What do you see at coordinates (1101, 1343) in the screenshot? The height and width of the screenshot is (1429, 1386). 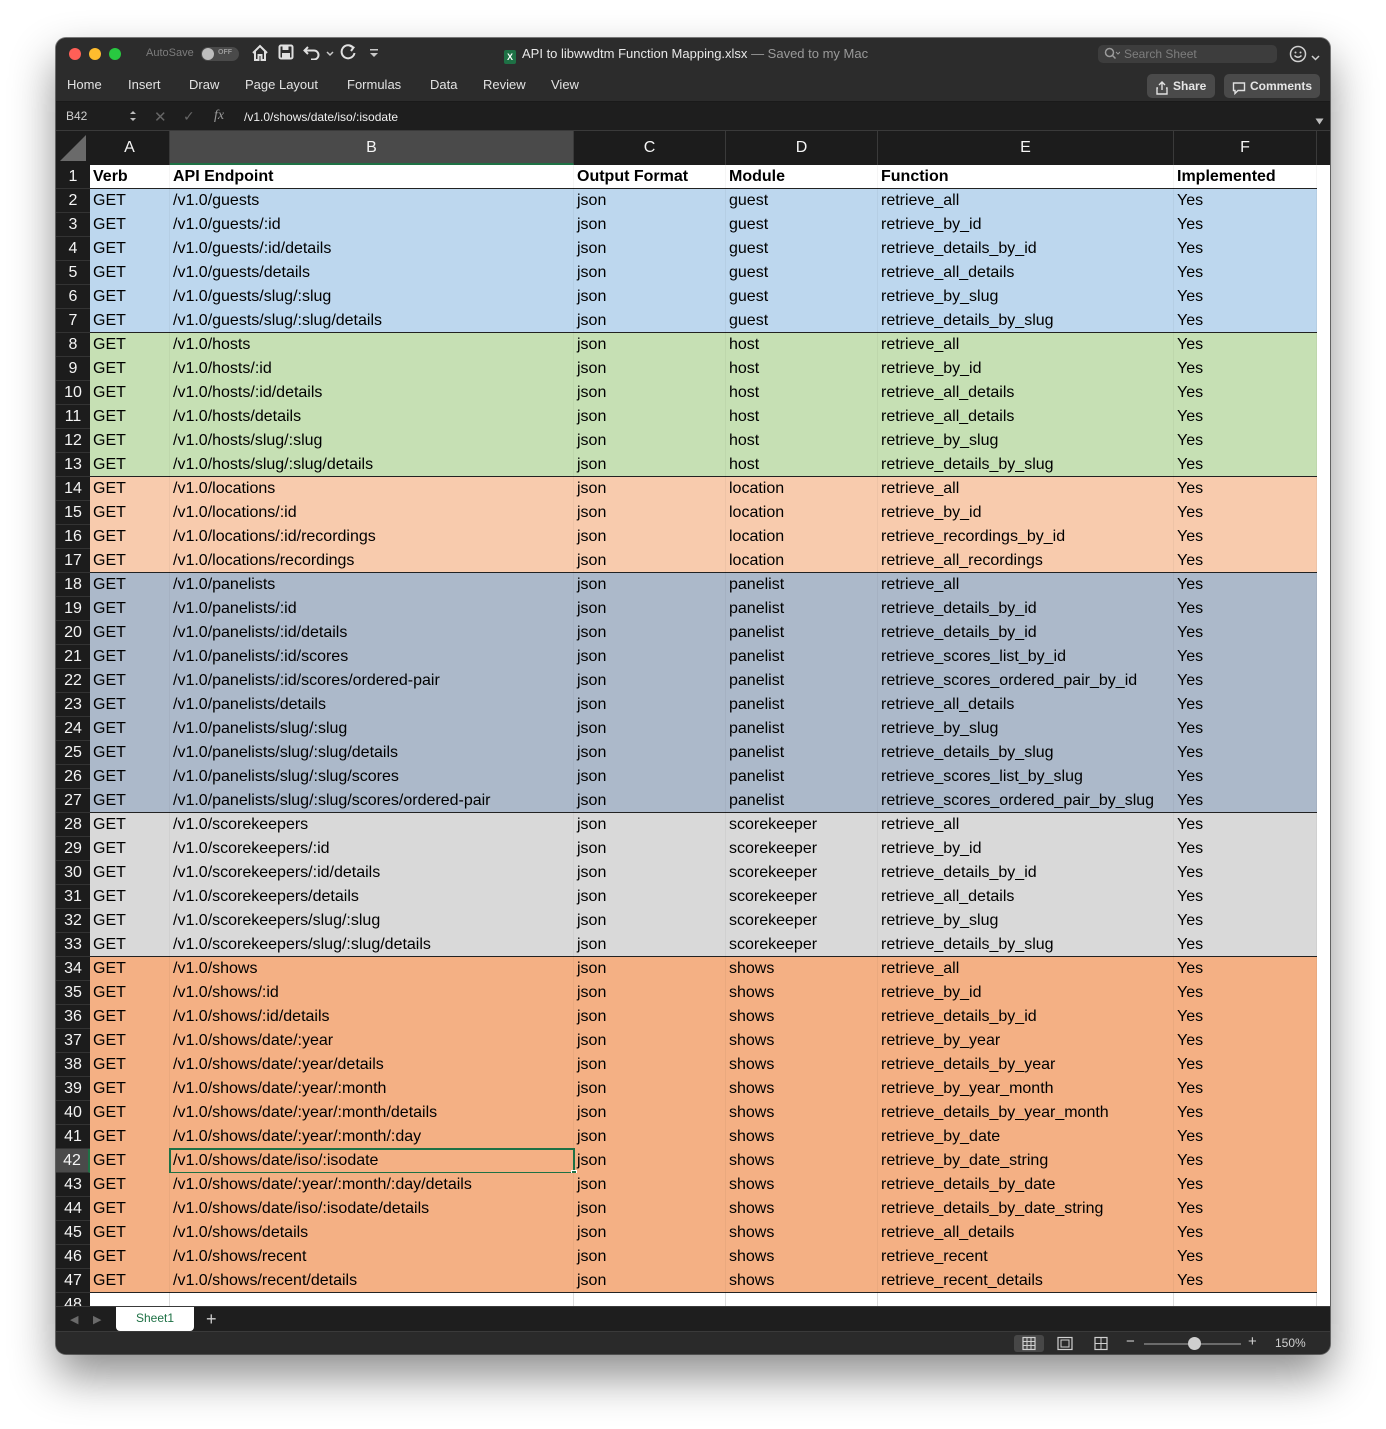 I see `page-break-view-icon` at bounding box center [1101, 1343].